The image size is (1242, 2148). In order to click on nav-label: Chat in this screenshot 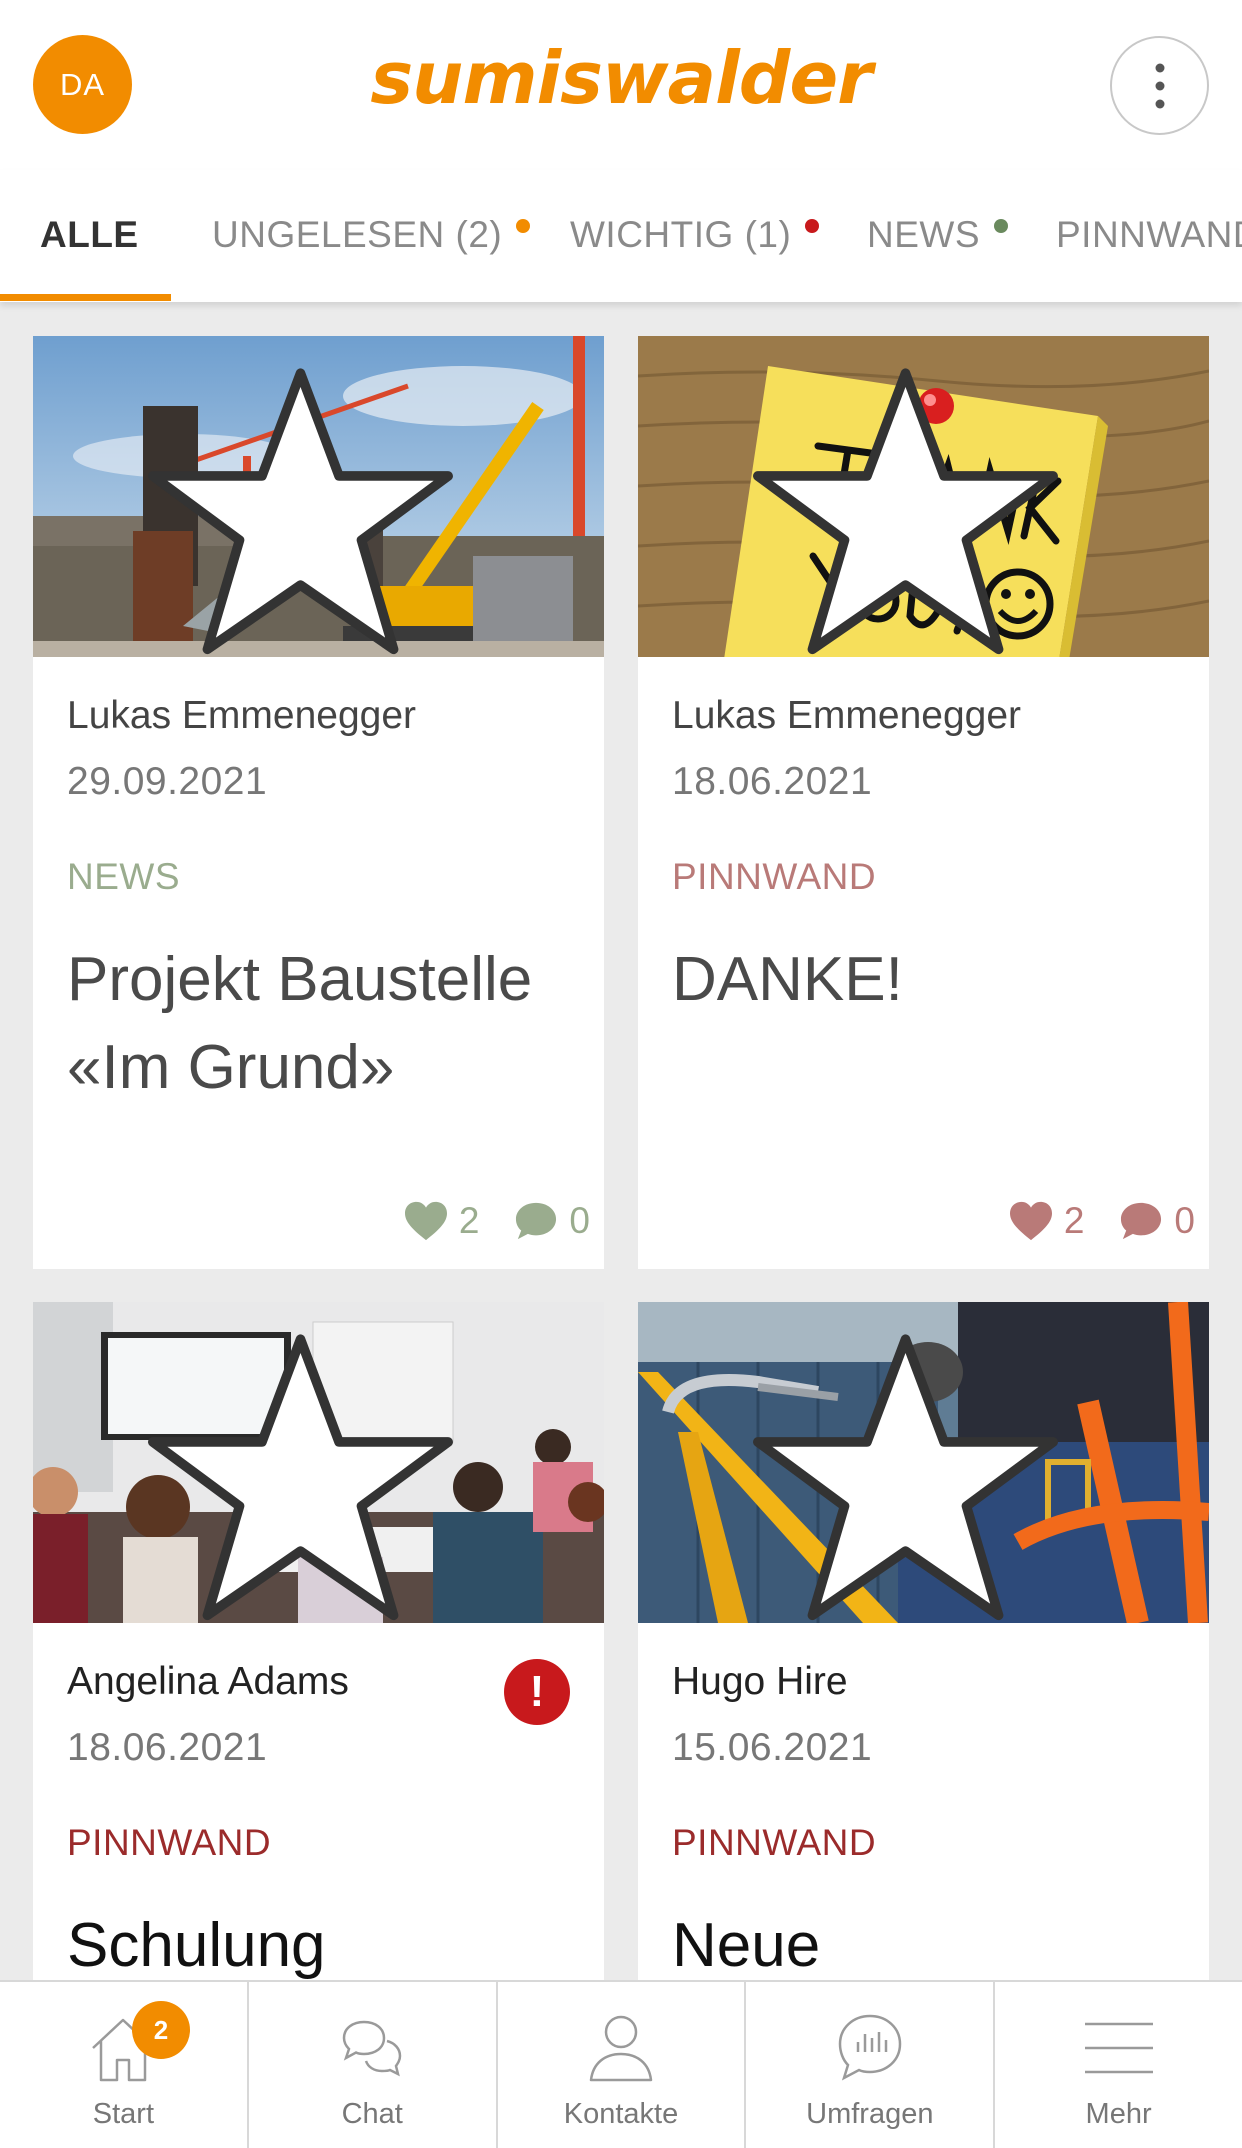, I will do `click(372, 2114)`.